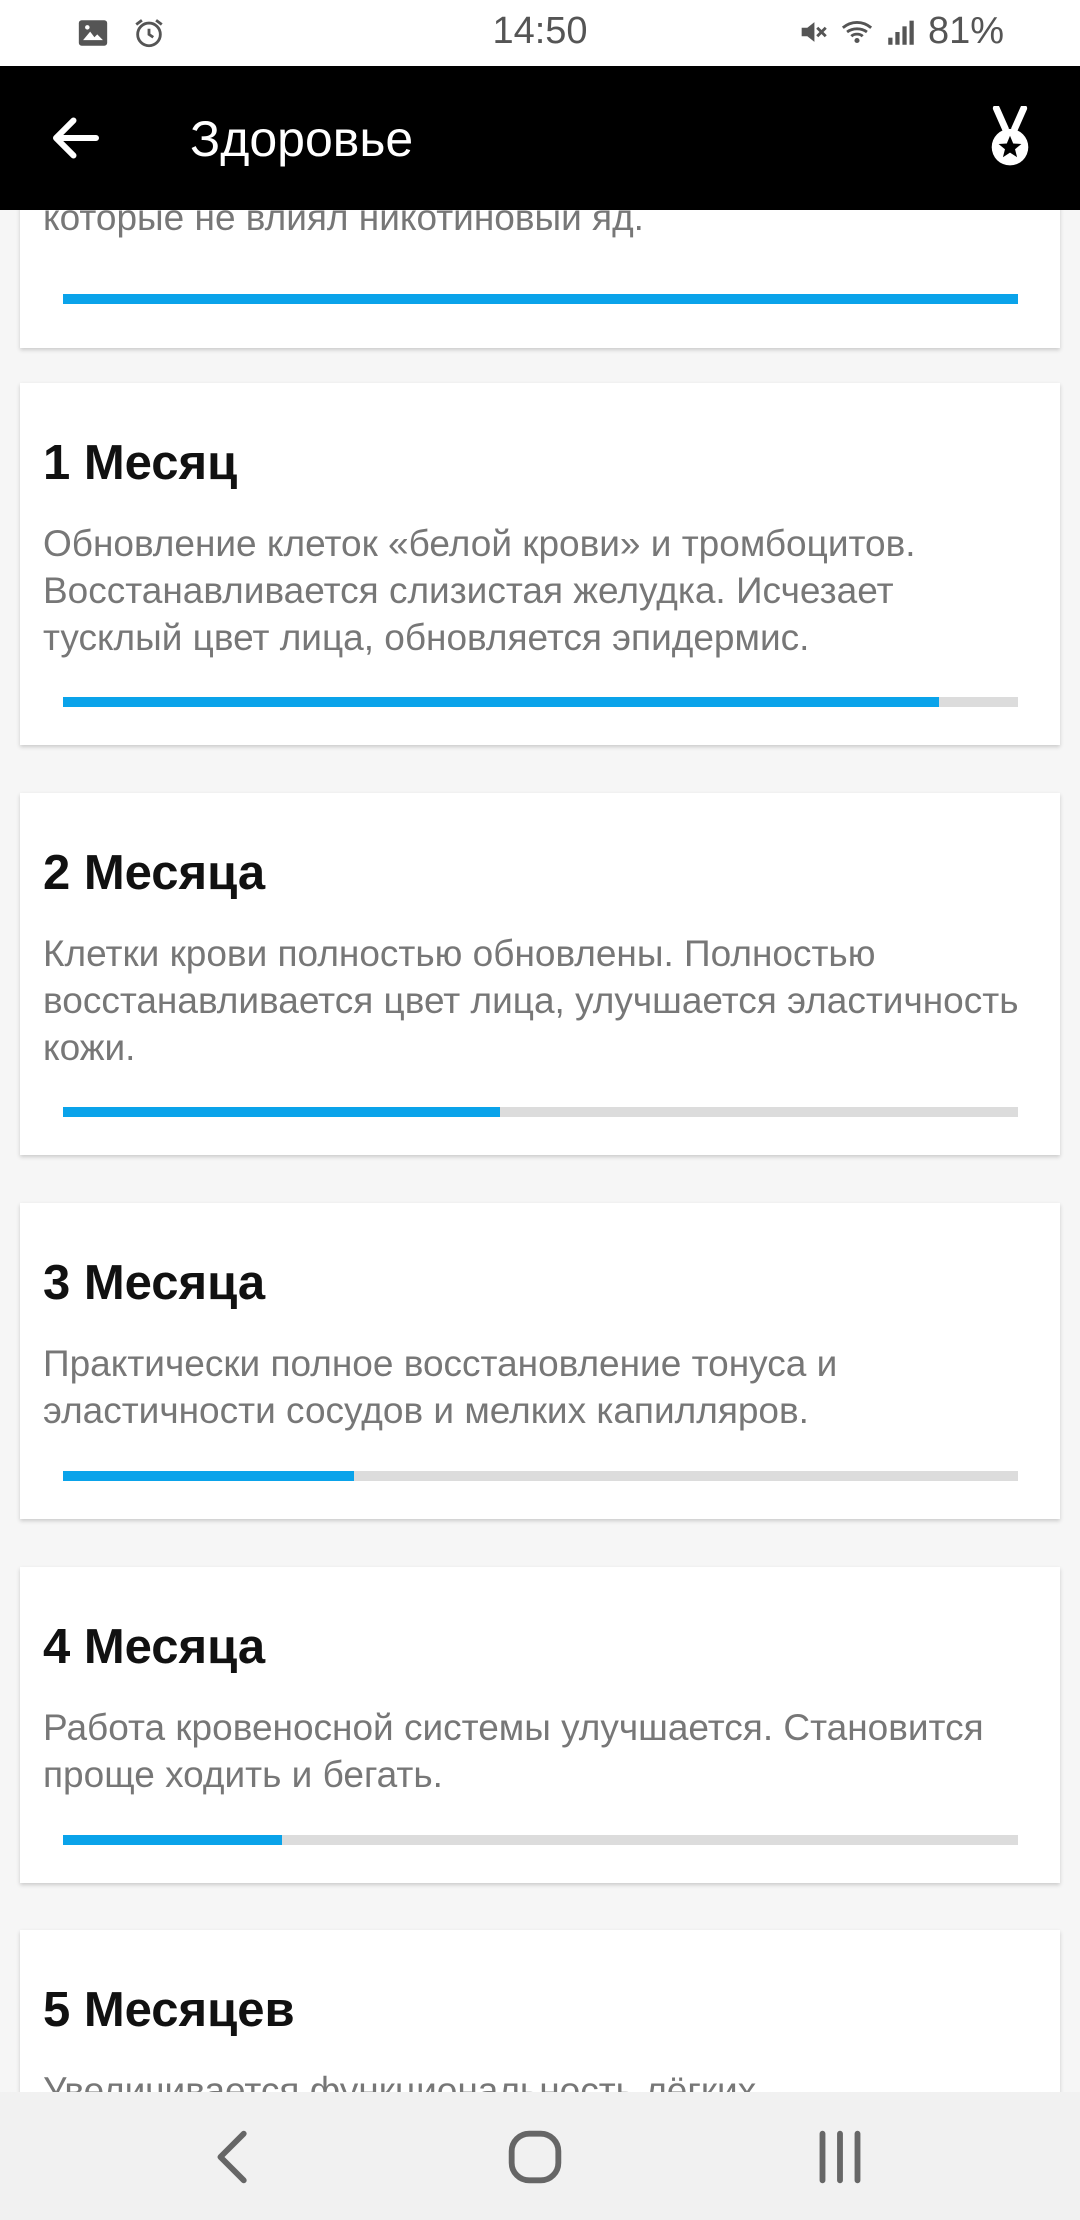 Image resolution: width=1080 pixels, height=2220 pixels. Describe the element at coordinates (169, 2010) in the screenshot. I see `milestone-title: 5 Месяцев` at that location.